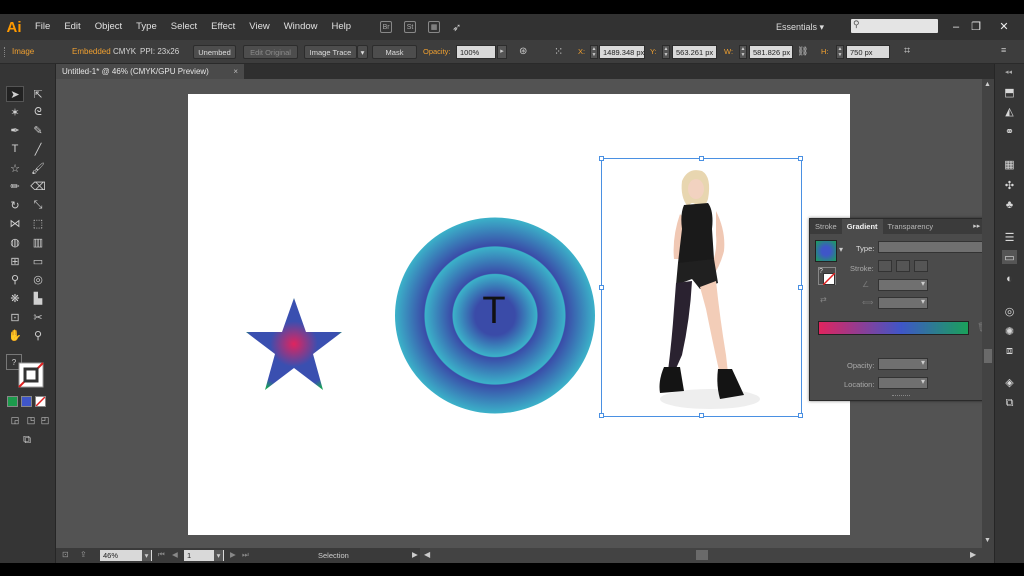 The height and width of the screenshot is (576, 1024). I want to click on line-tool-icon: ╱, so click(38, 149).